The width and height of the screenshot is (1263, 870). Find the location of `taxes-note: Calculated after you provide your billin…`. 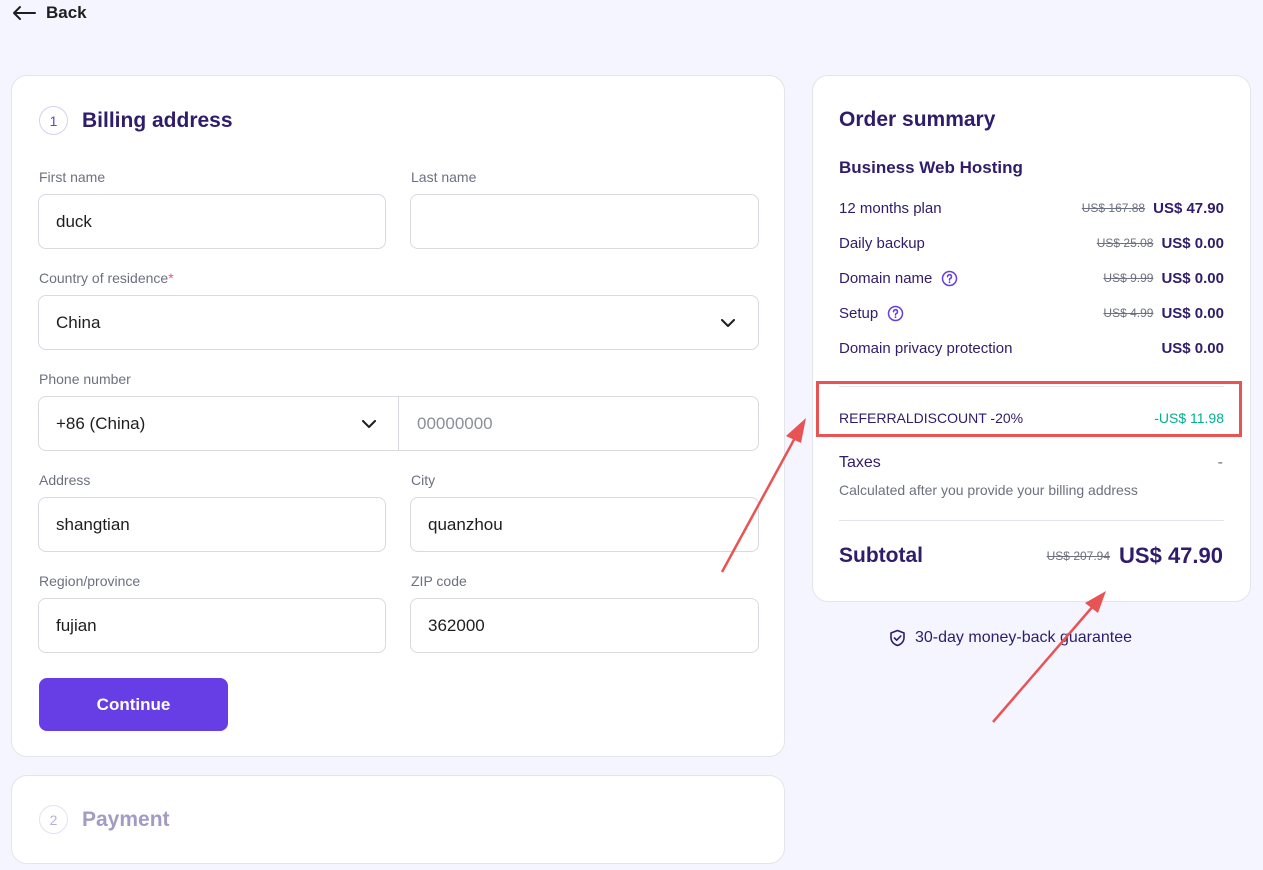

taxes-note: Calculated after you provide your billin… is located at coordinates (988, 490).